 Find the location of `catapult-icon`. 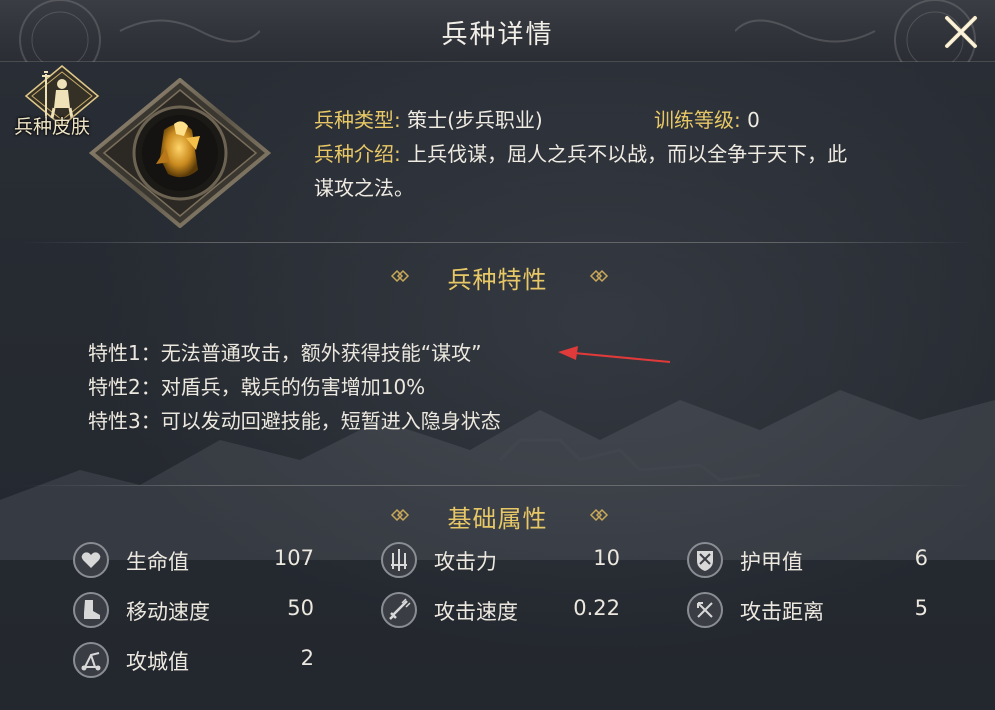

catapult-icon is located at coordinates (91, 660).